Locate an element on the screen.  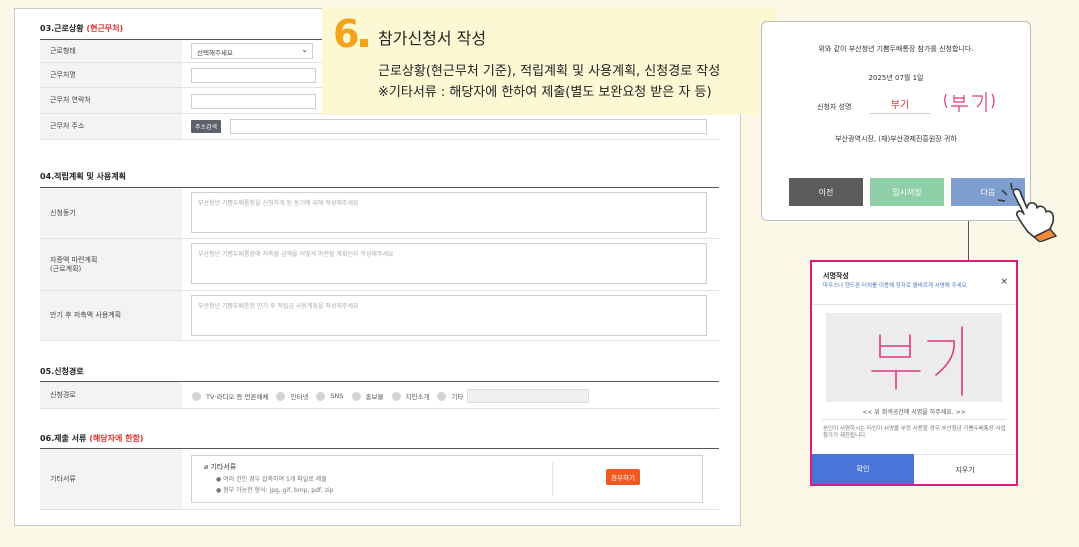
pointer-hand-icon is located at coordinates (1027, 212).